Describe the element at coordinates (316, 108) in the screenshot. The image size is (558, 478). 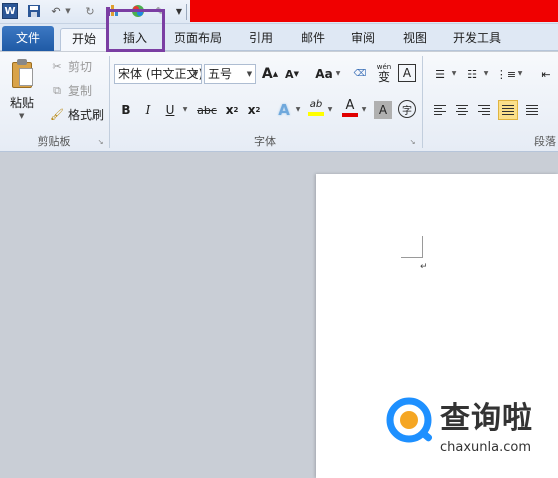
I see `highlight-button: ab` at that location.